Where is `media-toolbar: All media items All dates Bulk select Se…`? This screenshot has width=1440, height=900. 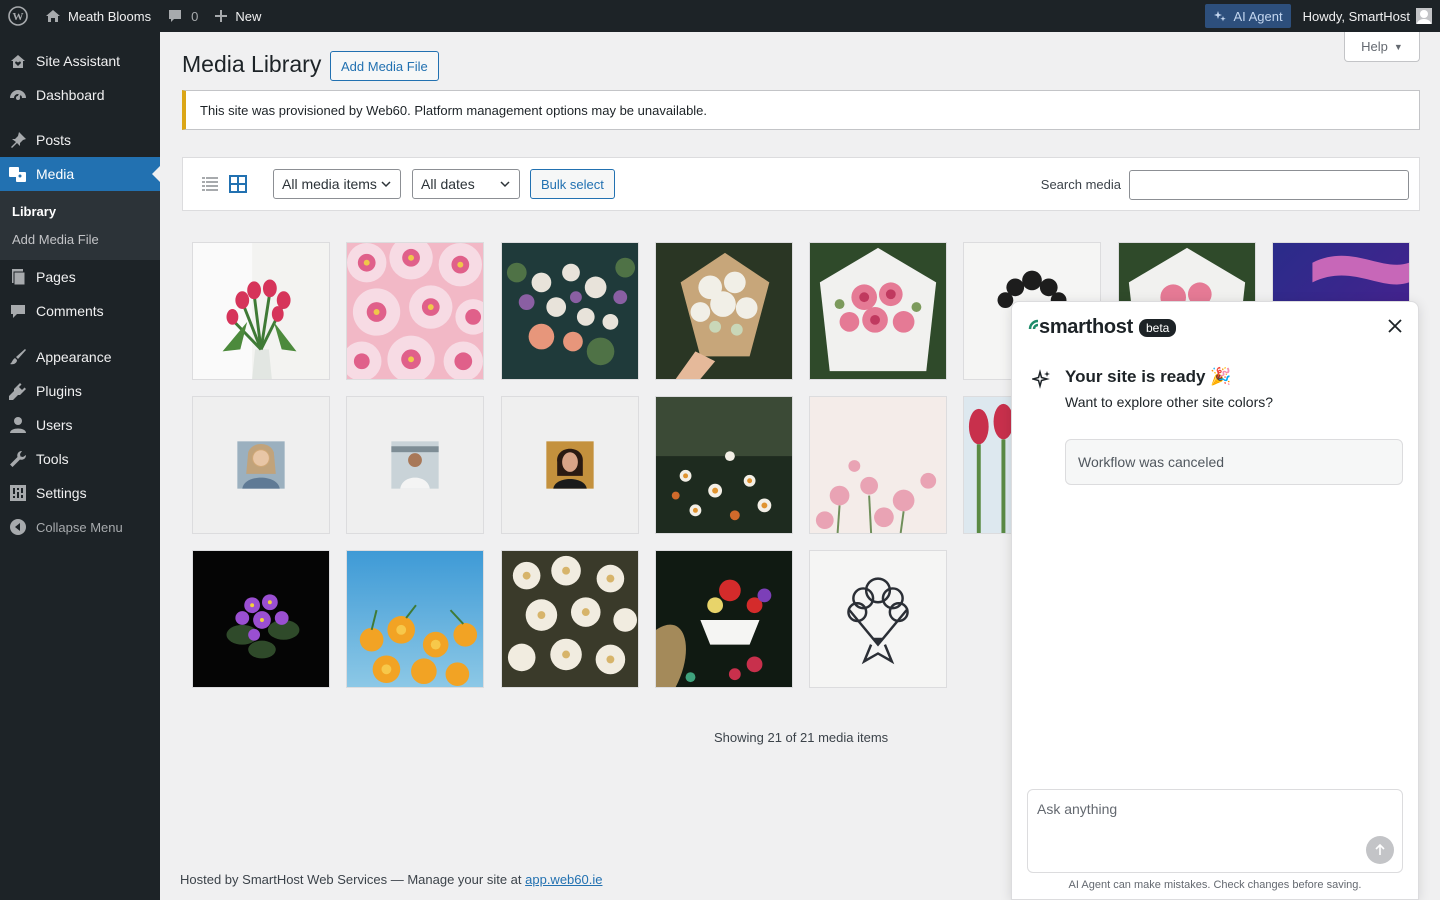 media-toolbar: All media items All dates Bulk select Se… is located at coordinates (801, 184).